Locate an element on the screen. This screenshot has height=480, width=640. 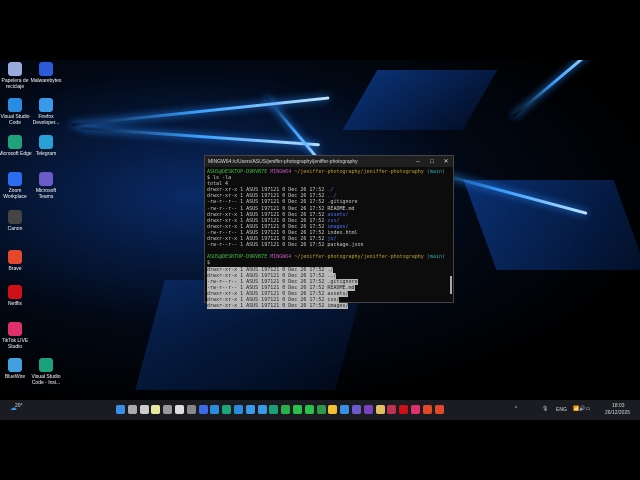
desktop-icon: TikTok LIVE Studio is located at coordinates (16, 336).